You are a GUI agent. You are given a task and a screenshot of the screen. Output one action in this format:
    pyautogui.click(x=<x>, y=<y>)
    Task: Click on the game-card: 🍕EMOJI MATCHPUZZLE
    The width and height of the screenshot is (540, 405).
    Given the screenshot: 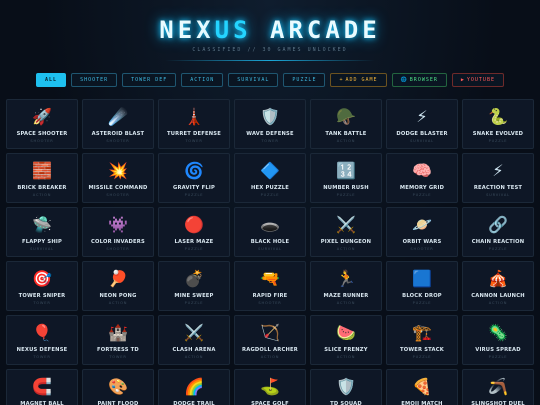 What is the action you would take?
    pyautogui.click(x=422, y=387)
    